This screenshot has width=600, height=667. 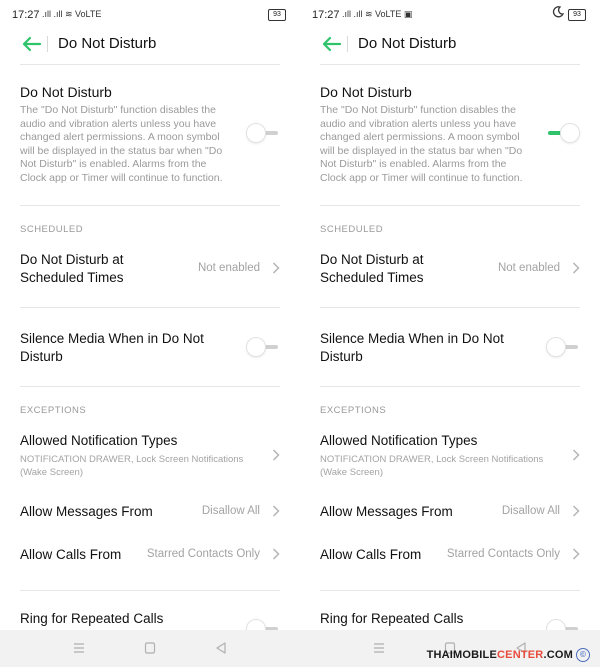 What do you see at coordinates (558, 654) in the screenshot?
I see `watermark-part3: .COM` at bounding box center [558, 654].